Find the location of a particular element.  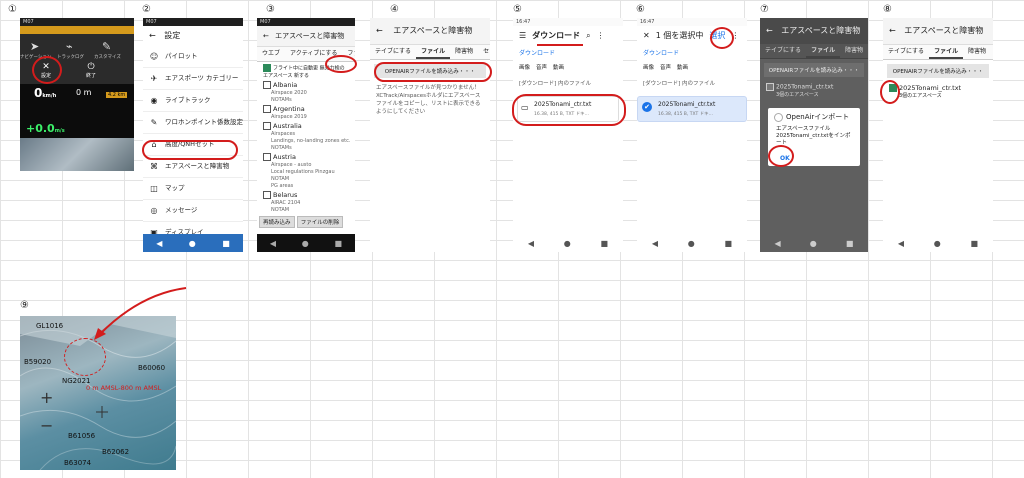

airspace-count: 3個のエアスペース is located at coordinates (920, 96).